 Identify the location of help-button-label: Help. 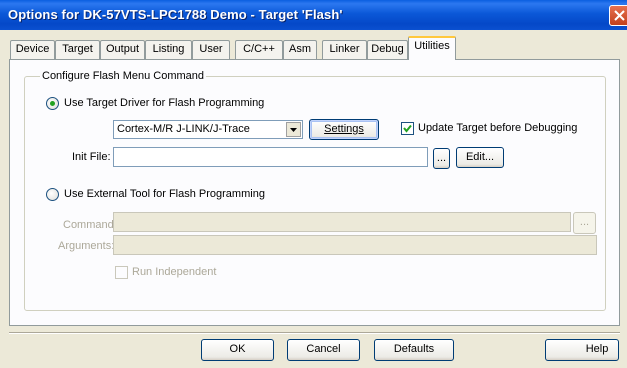
(597, 349).